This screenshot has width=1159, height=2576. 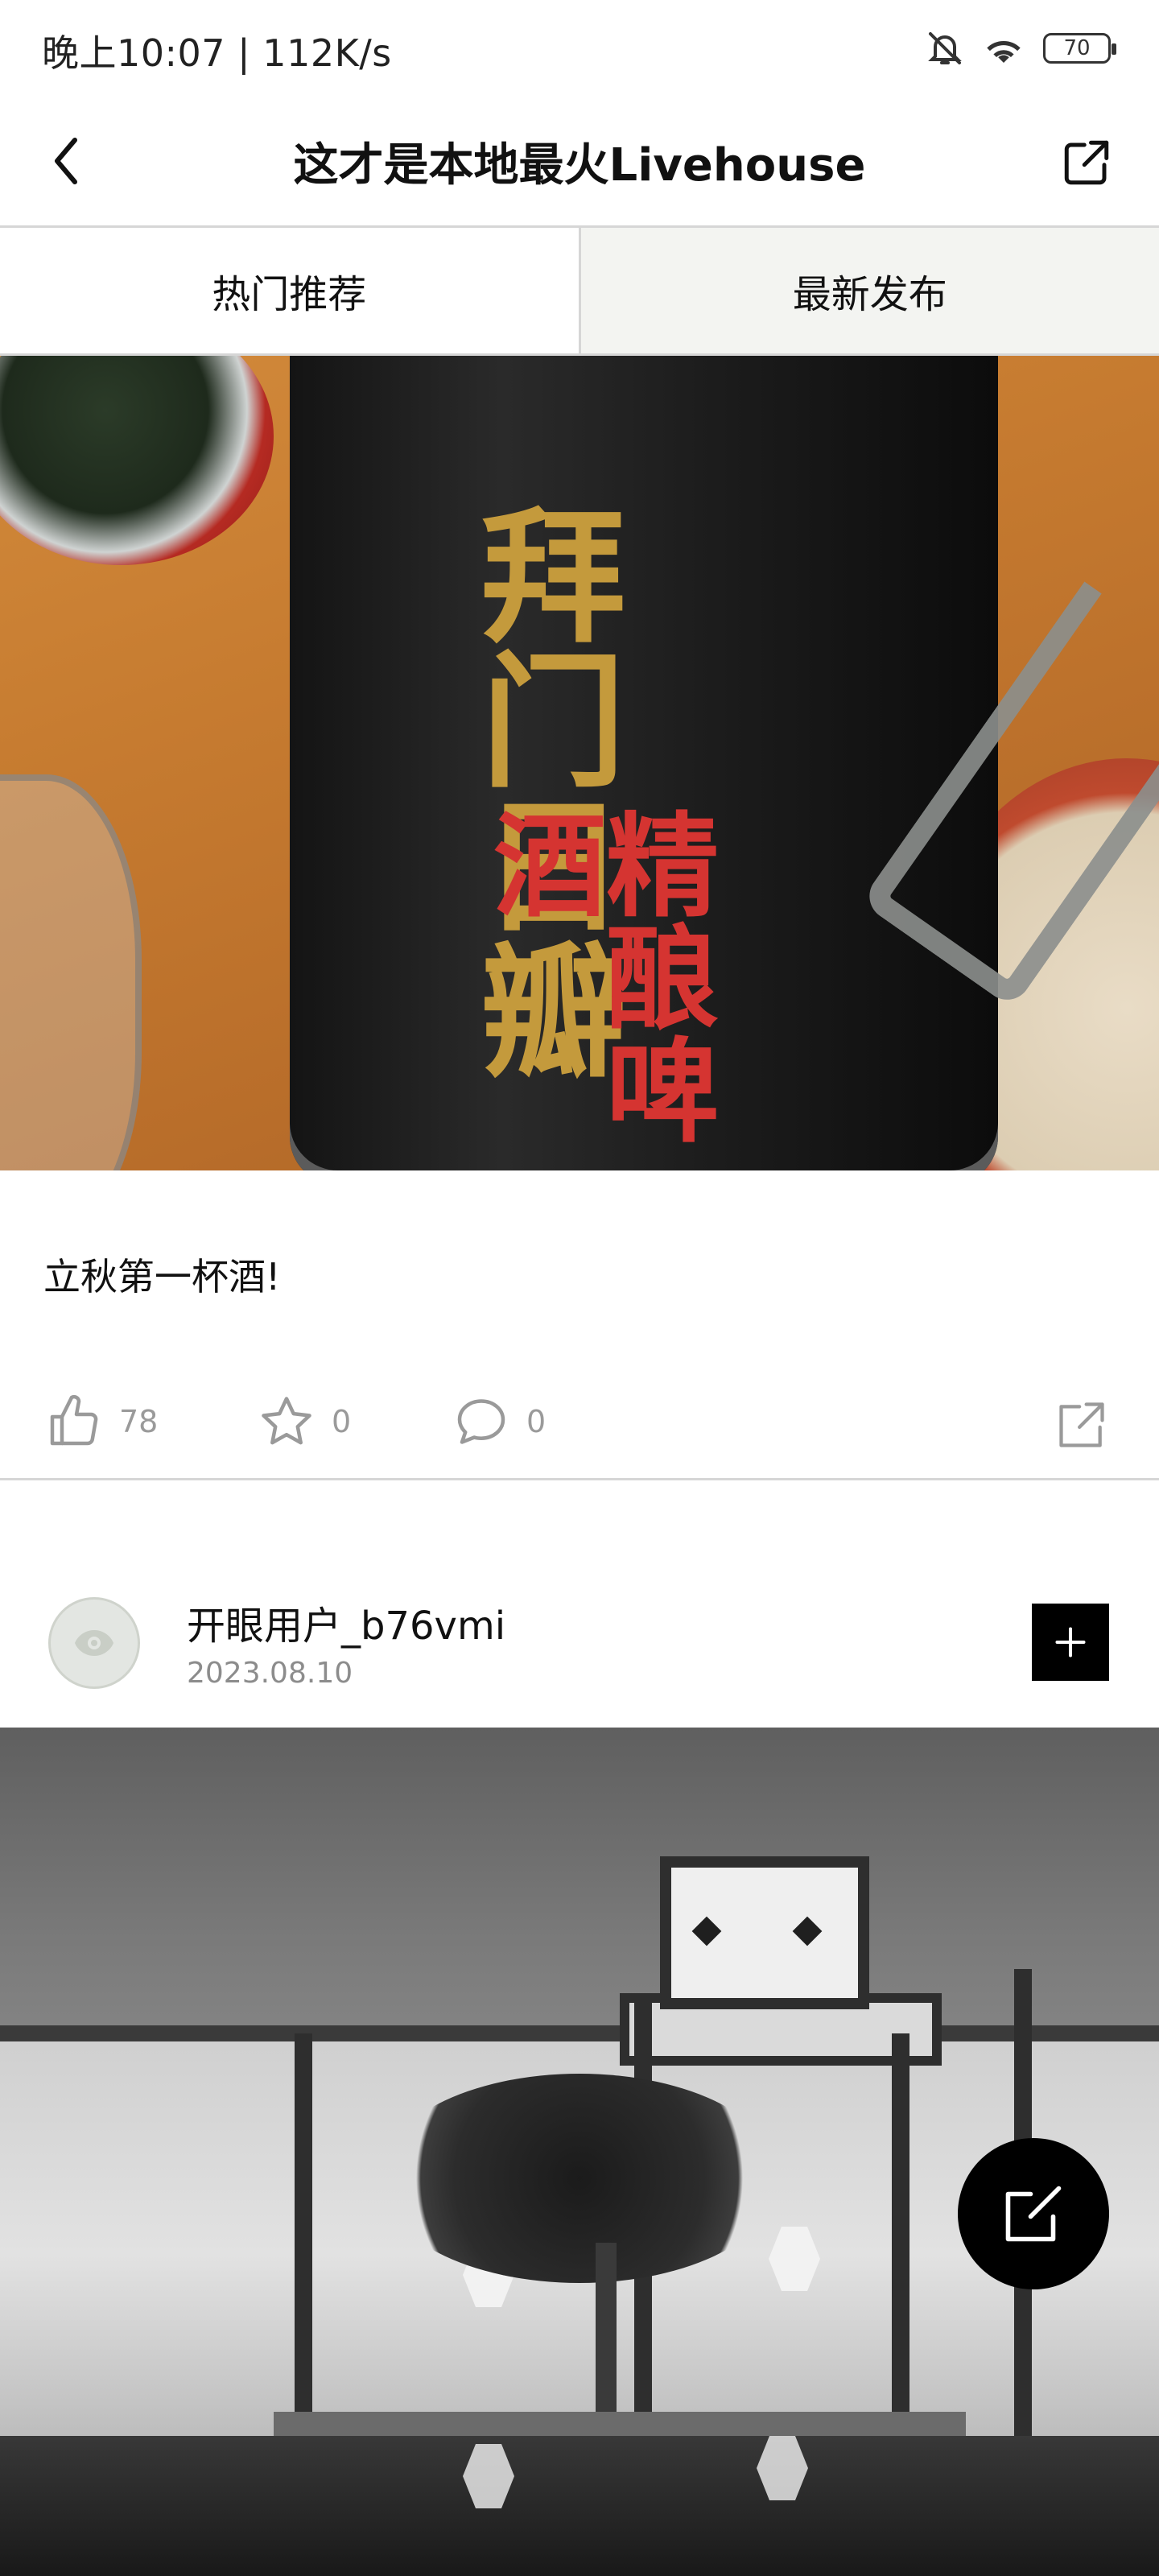 What do you see at coordinates (579, 2178) in the screenshot?
I see `tree-shape` at bounding box center [579, 2178].